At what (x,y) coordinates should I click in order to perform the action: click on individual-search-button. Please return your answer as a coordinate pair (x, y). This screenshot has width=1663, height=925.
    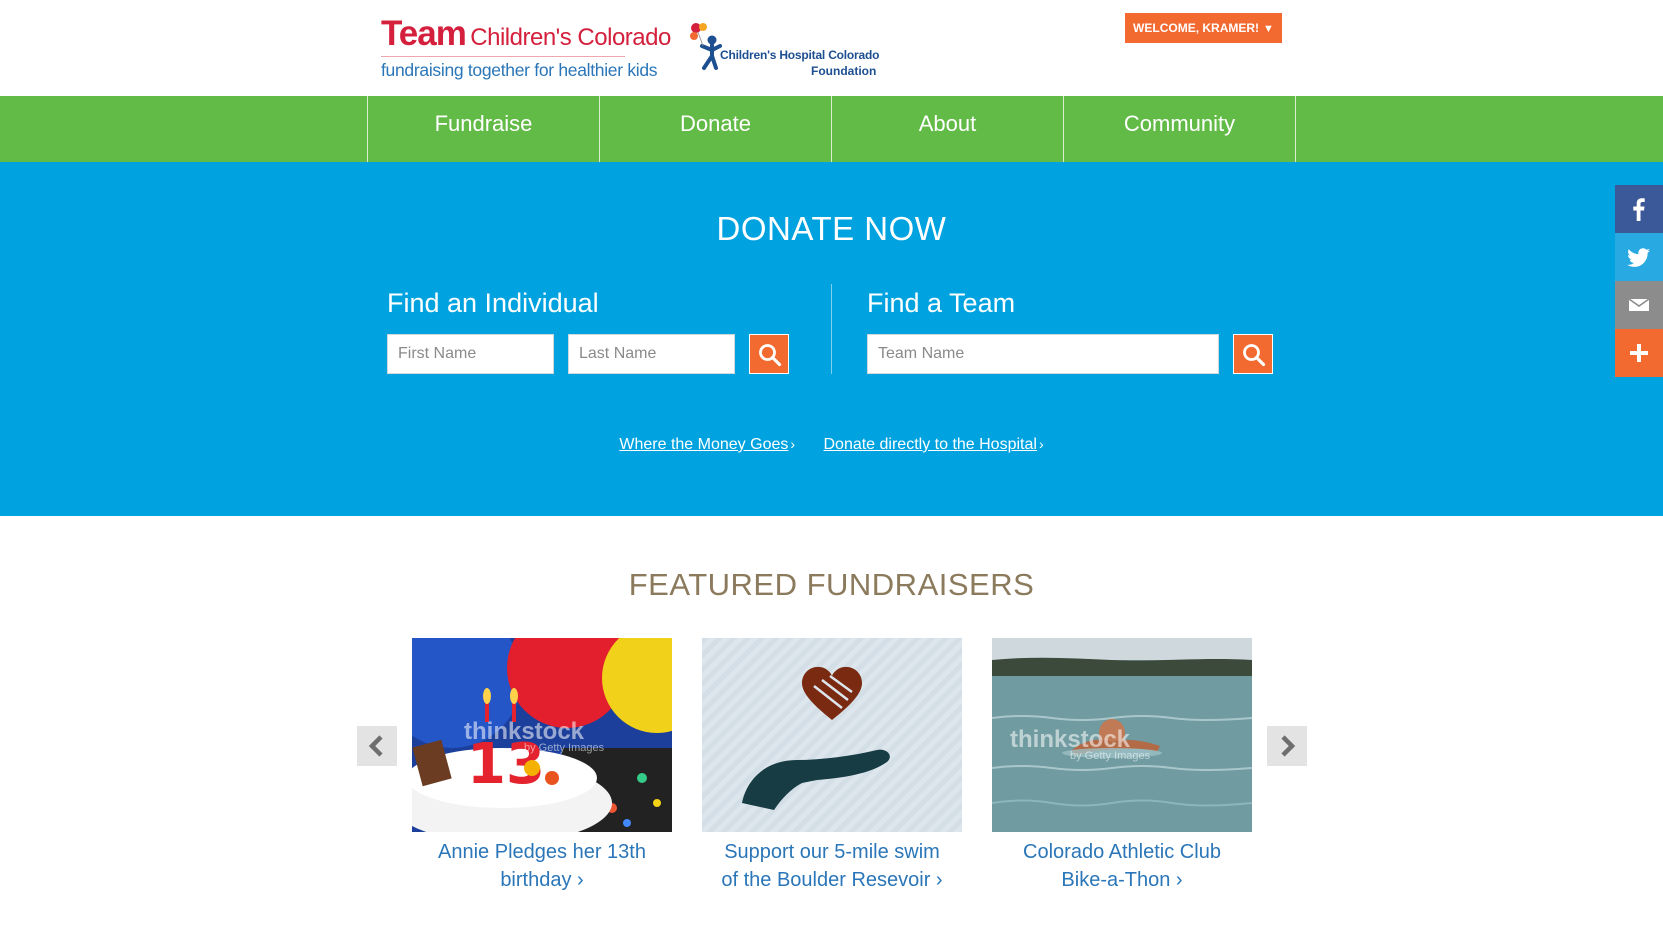
    Looking at the image, I should click on (769, 354).